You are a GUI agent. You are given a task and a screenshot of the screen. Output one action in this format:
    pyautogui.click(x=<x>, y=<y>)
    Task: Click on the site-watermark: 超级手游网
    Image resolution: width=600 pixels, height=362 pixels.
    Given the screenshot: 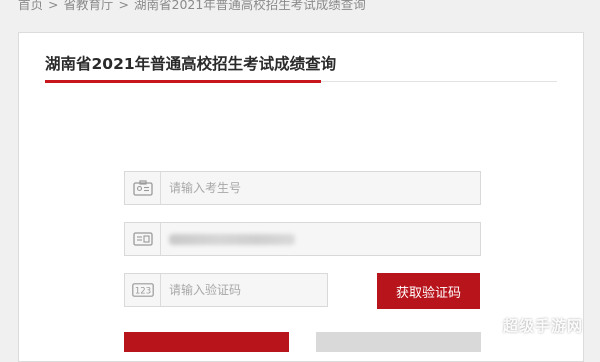 What is the action you would take?
    pyautogui.click(x=543, y=326)
    